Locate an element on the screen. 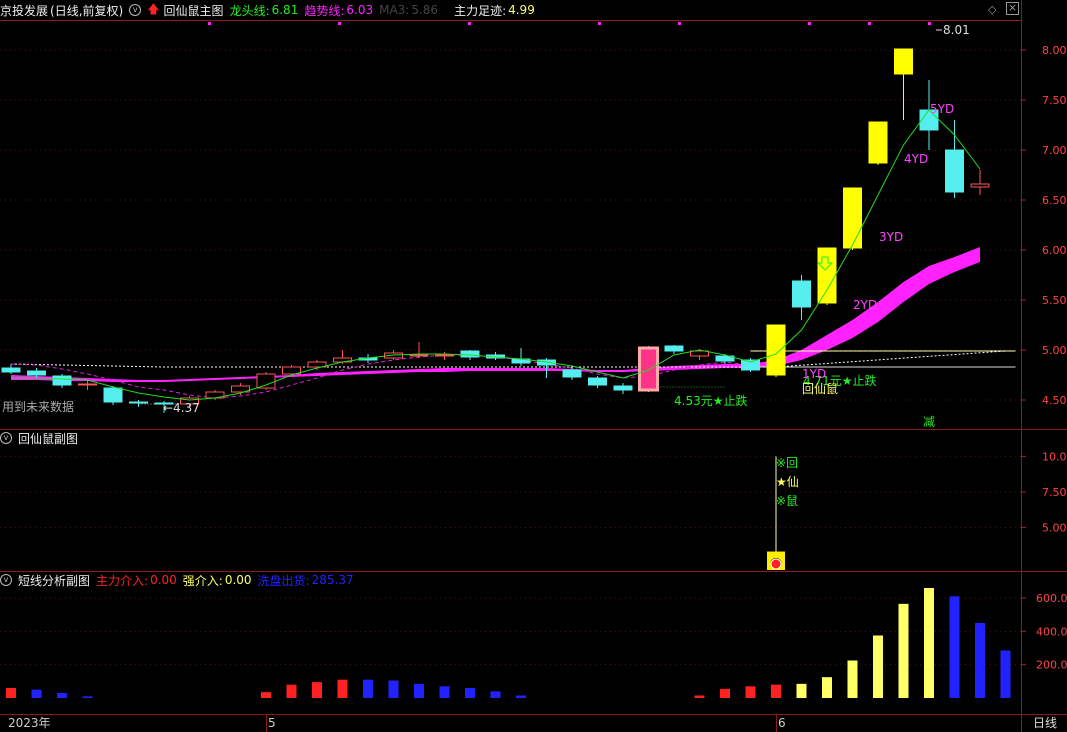 The image size is (1067, 732). sub1-collapse-icon: v is located at coordinates (6, 438).